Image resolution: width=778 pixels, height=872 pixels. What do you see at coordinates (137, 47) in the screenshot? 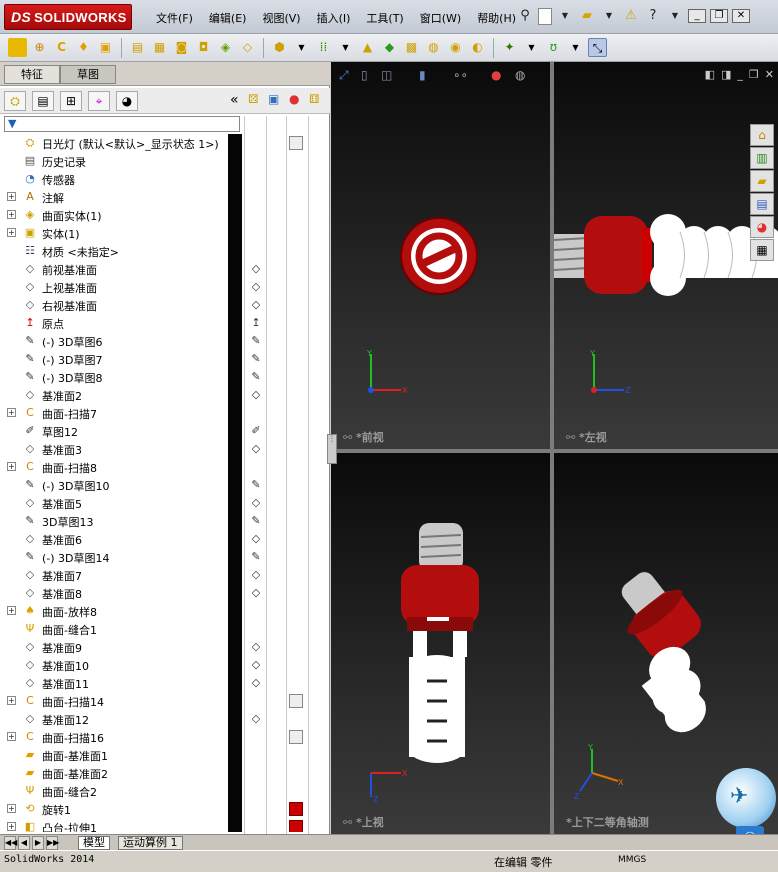
I see `offset-surface-icon: ▤` at bounding box center [137, 47].